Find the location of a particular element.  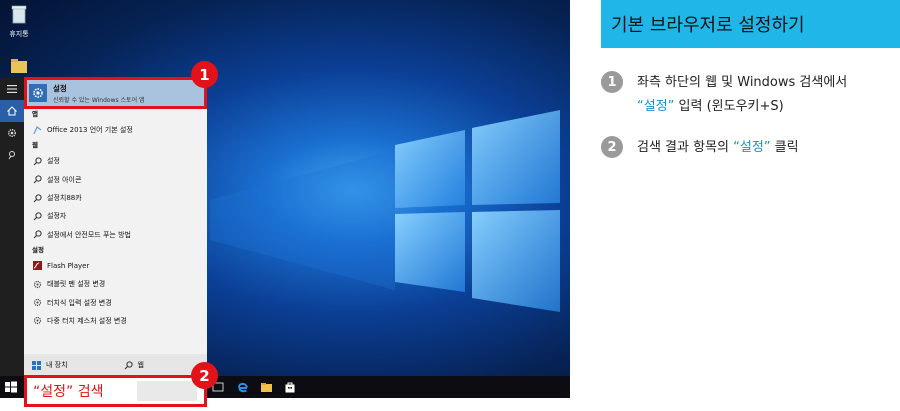

step-number-1: 1 is located at coordinates (612, 82).